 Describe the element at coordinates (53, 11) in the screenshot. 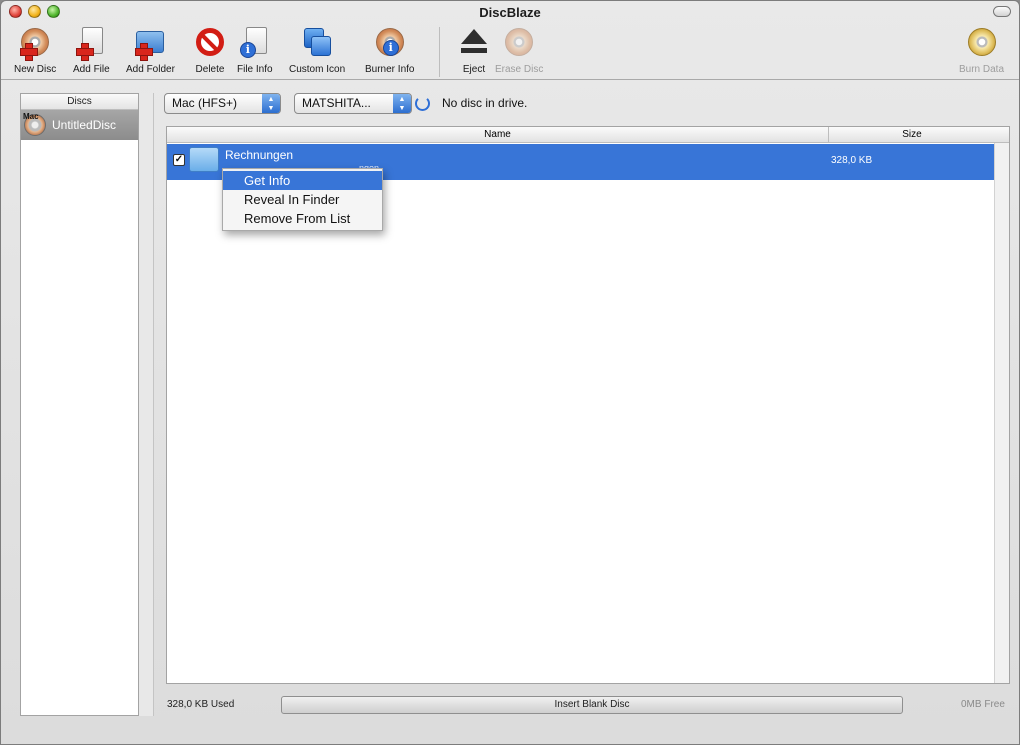

I see `zoom-button` at that location.